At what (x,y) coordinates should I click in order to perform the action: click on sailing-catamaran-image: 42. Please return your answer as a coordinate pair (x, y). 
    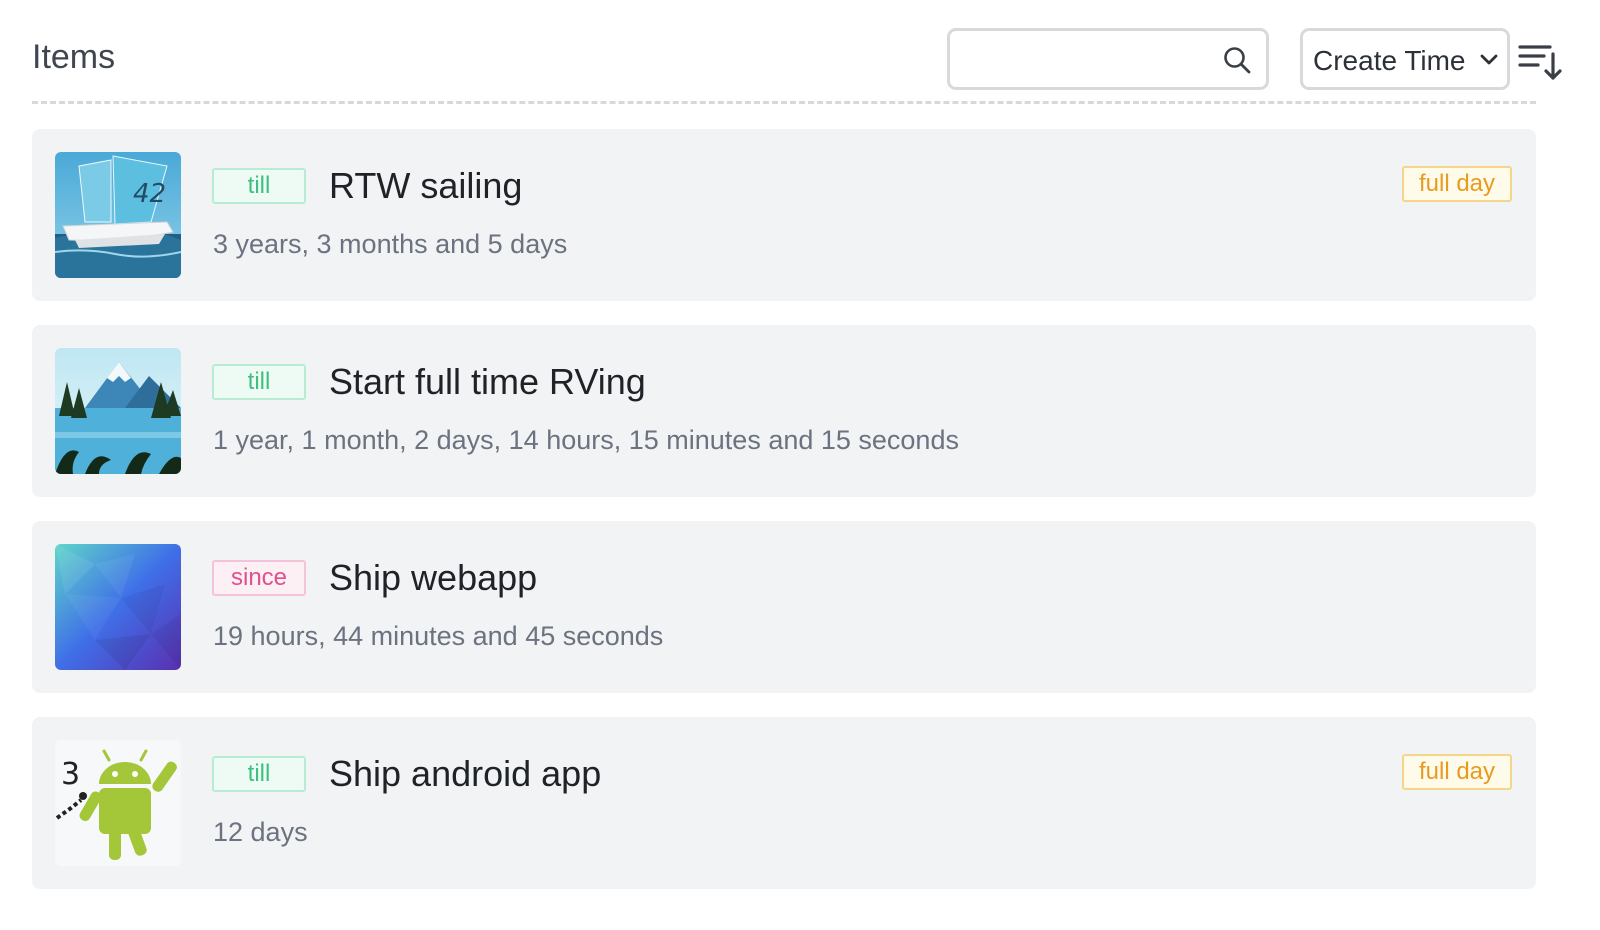
    Looking at the image, I should click on (118, 215).